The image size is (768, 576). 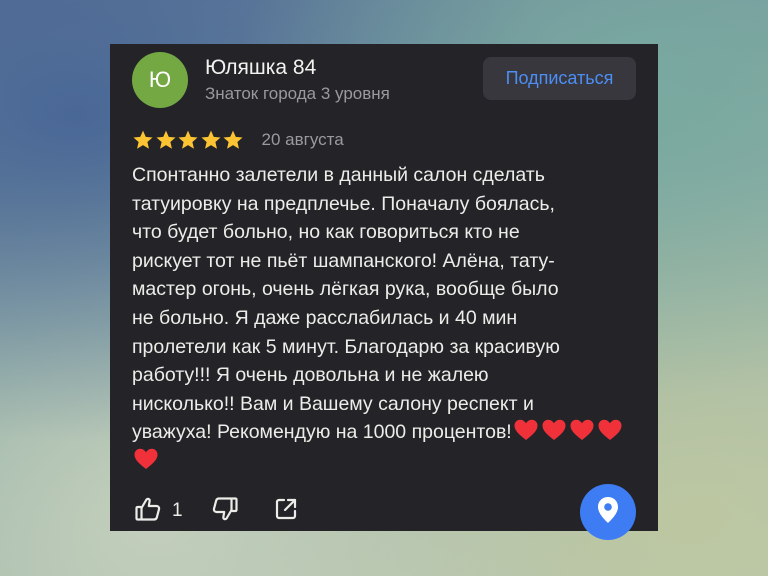 What do you see at coordinates (148, 511) in the screenshot?
I see `thumbs-up-icon` at bounding box center [148, 511].